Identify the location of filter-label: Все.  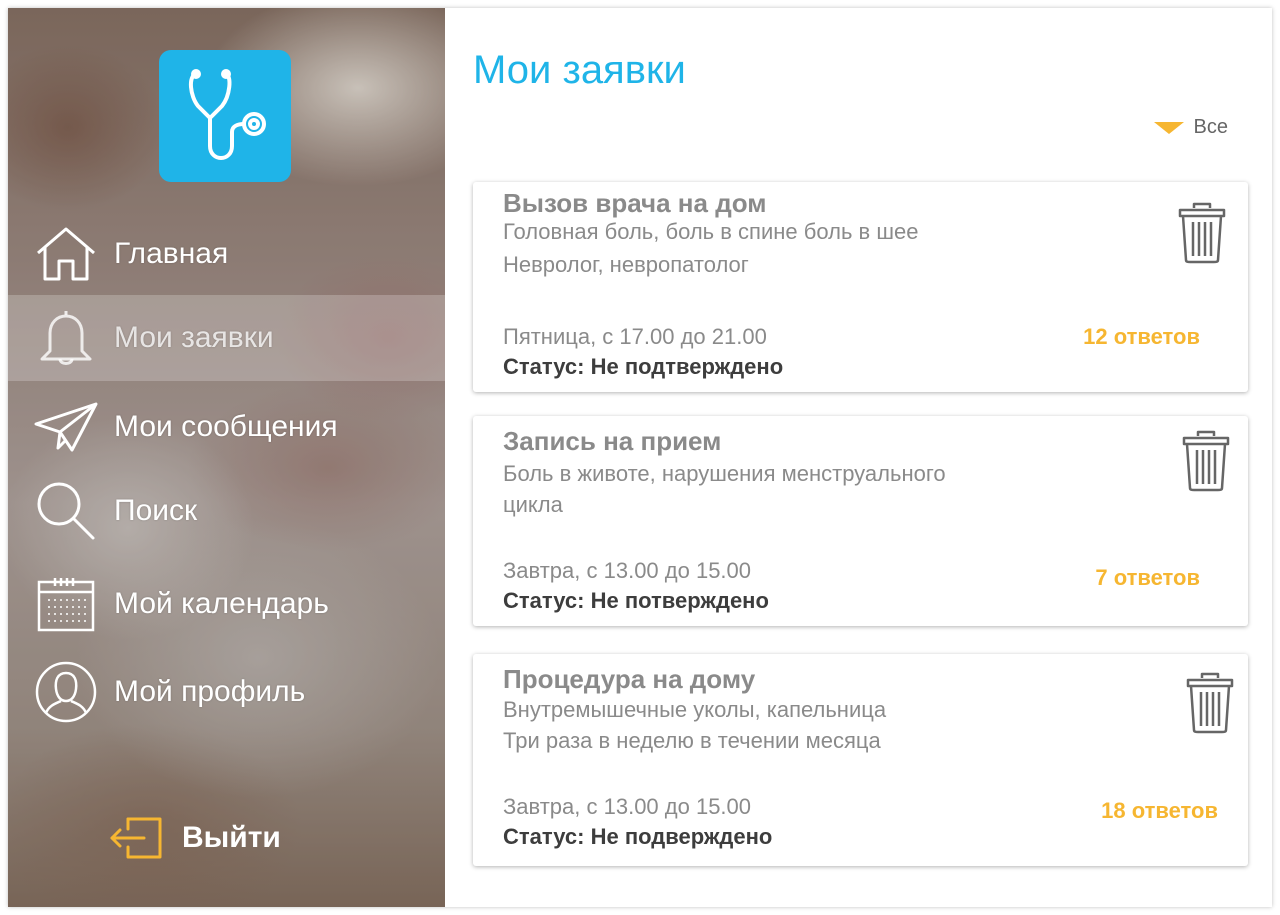
(1210, 127).